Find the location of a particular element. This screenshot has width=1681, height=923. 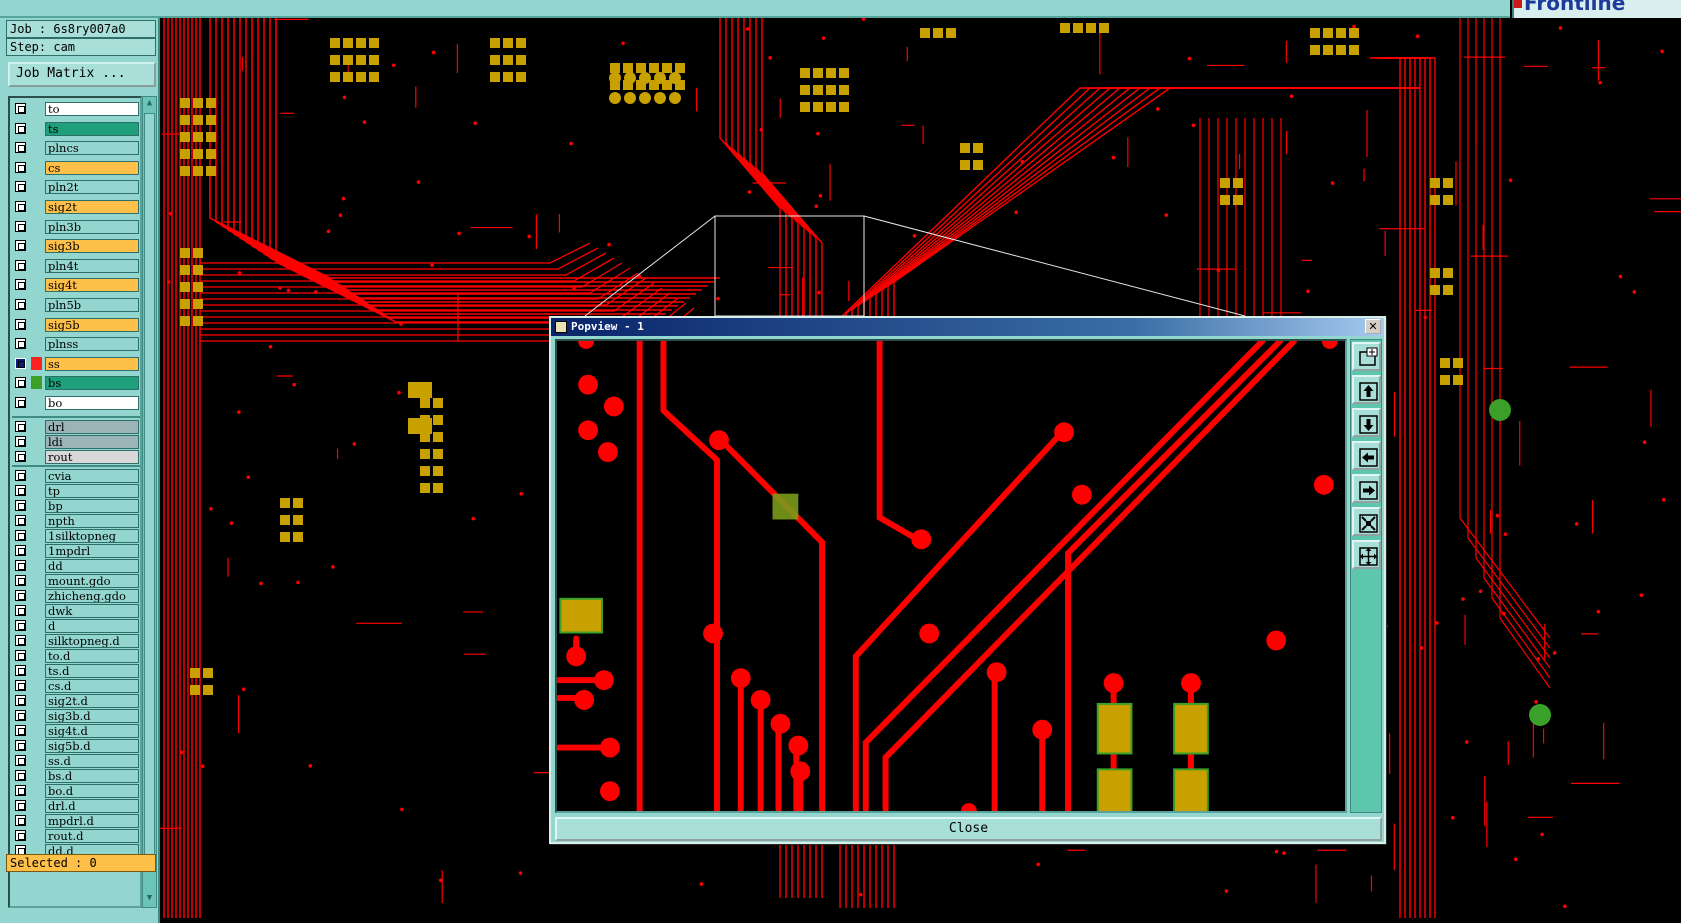

layer-name: sig4t is located at coordinates (92, 285).